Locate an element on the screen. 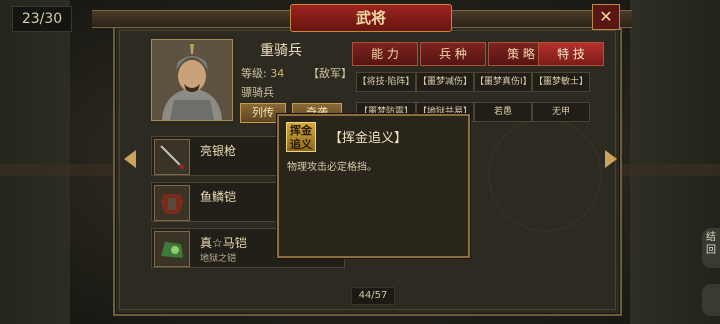 The width and height of the screenshot is (720, 324). general-name: 重骑兵 is located at coordinates (281, 51).